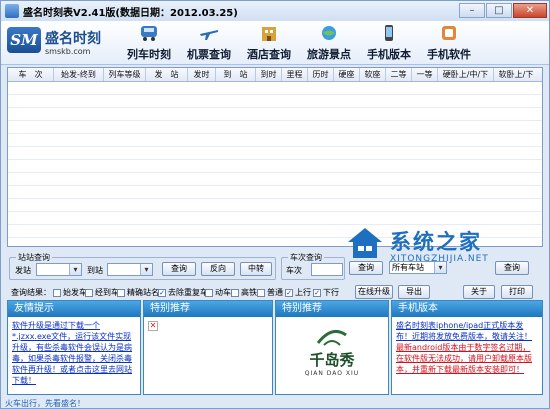 The image size is (550, 409). What do you see at coordinates (149, 43) in the screenshot?
I see `nav-train-schedule: 列车时刻` at bounding box center [149, 43].